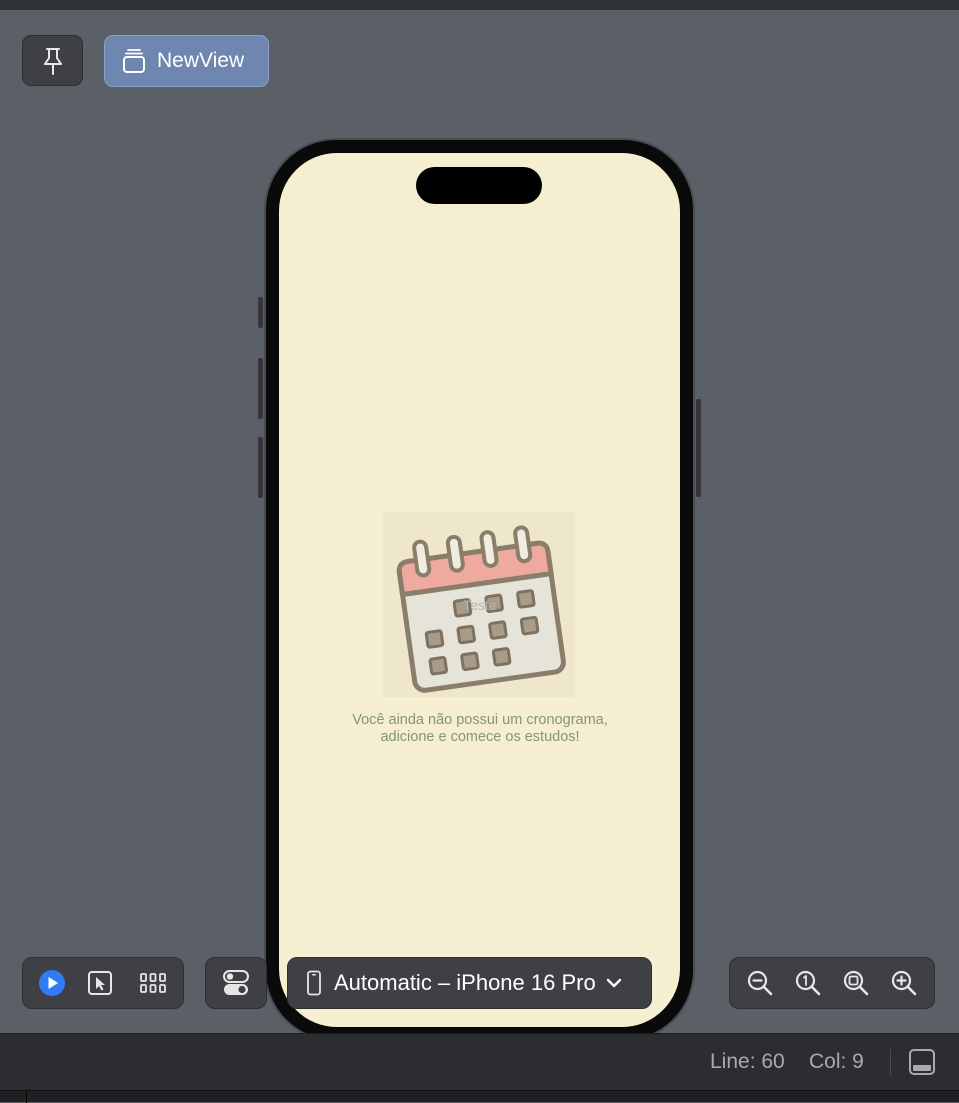 The height and width of the screenshot is (1103, 959). What do you see at coordinates (52, 983) in the screenshot?
I see `play-icon` at bounding box center [52, 983].